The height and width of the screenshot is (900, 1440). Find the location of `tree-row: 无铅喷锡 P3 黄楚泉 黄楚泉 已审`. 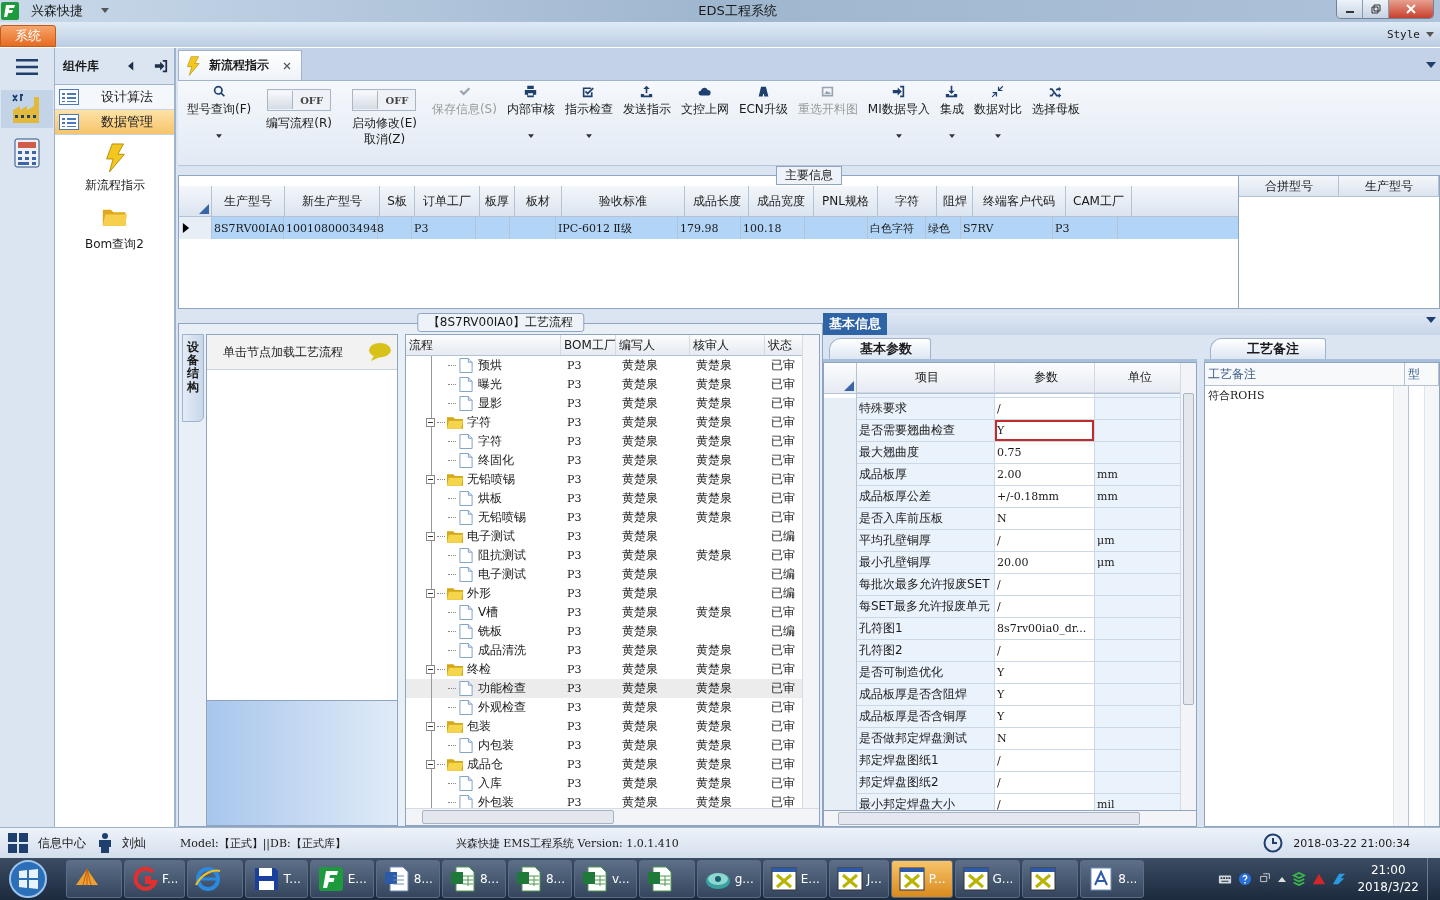

tree-row: 无铅喷锡 P3 黄楚泉 黄楚泉 已审 is located at coordinates (604, 517).